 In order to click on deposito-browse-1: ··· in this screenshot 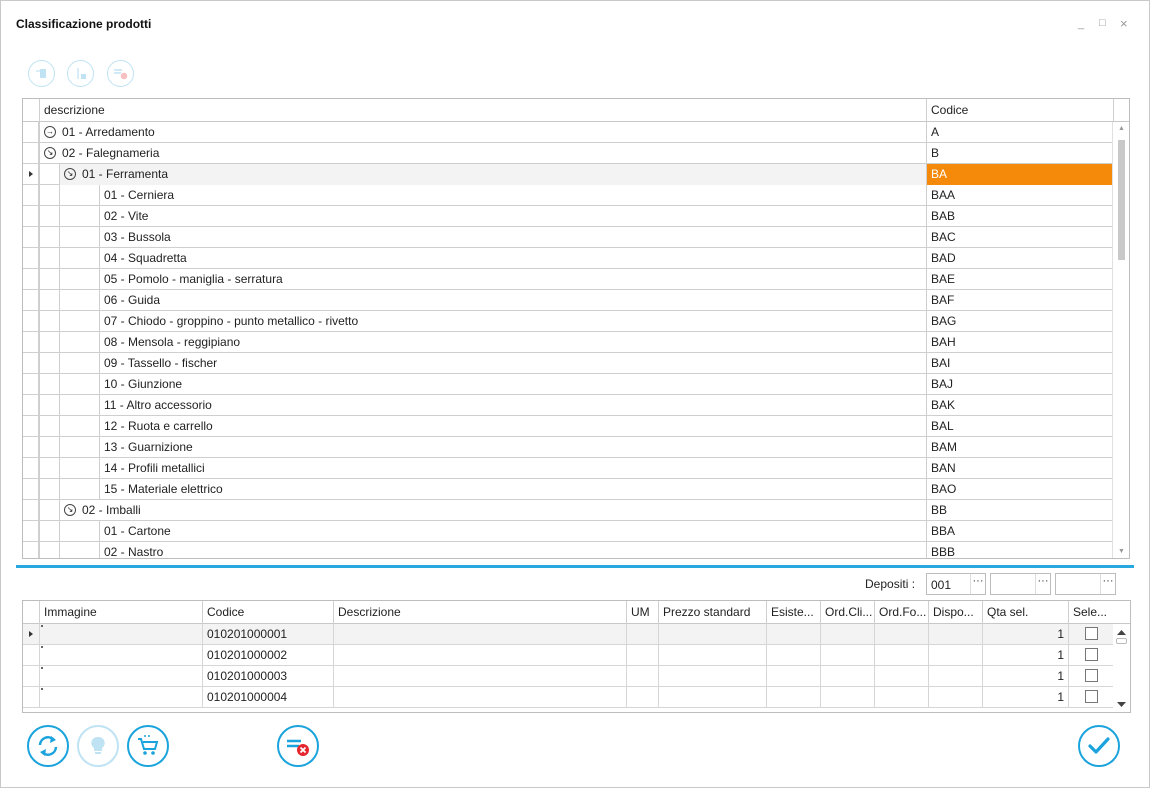, I will do `click(977, 584)`.